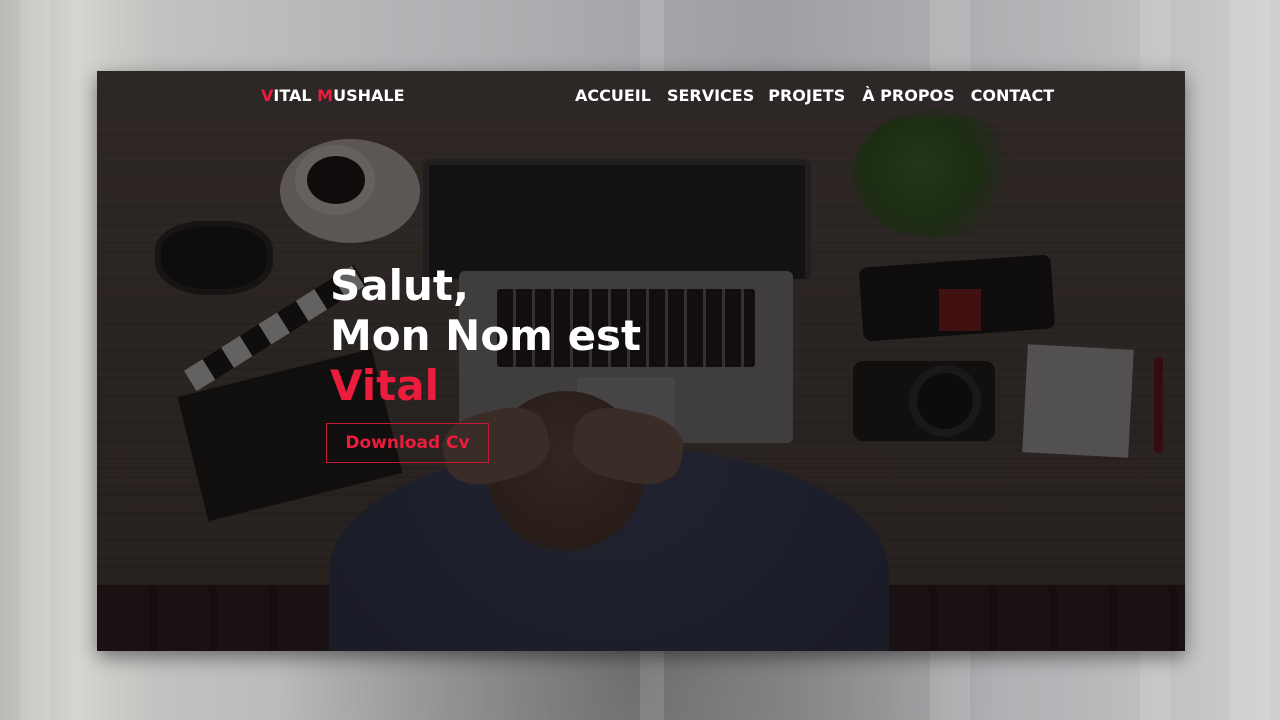  I want to click on nav-item-contact: CONTACT, so click(1012, 95).